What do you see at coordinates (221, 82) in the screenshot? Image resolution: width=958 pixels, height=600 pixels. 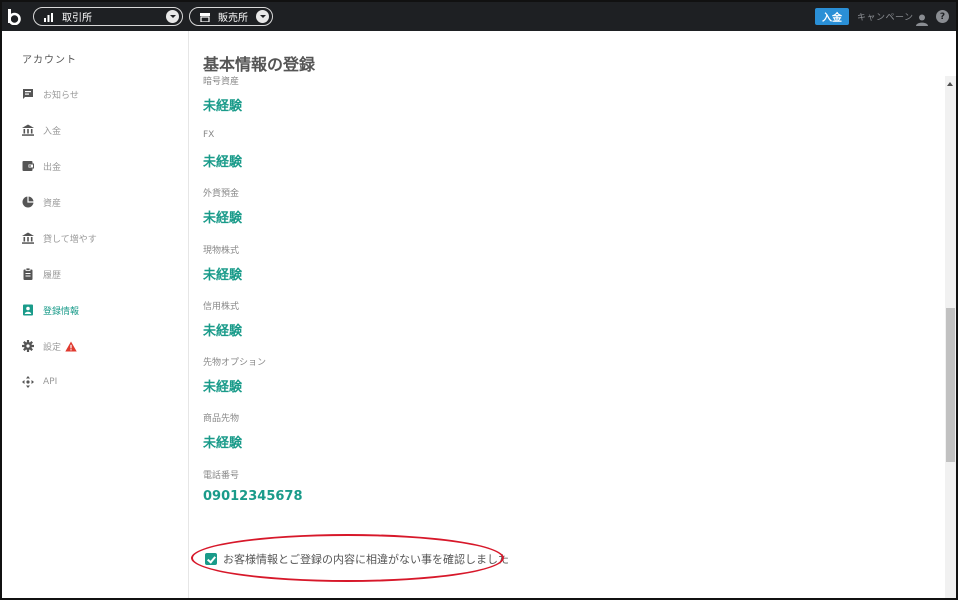 I see `field-label-crypto: 暗号資産` at bounding box center [221, 82].